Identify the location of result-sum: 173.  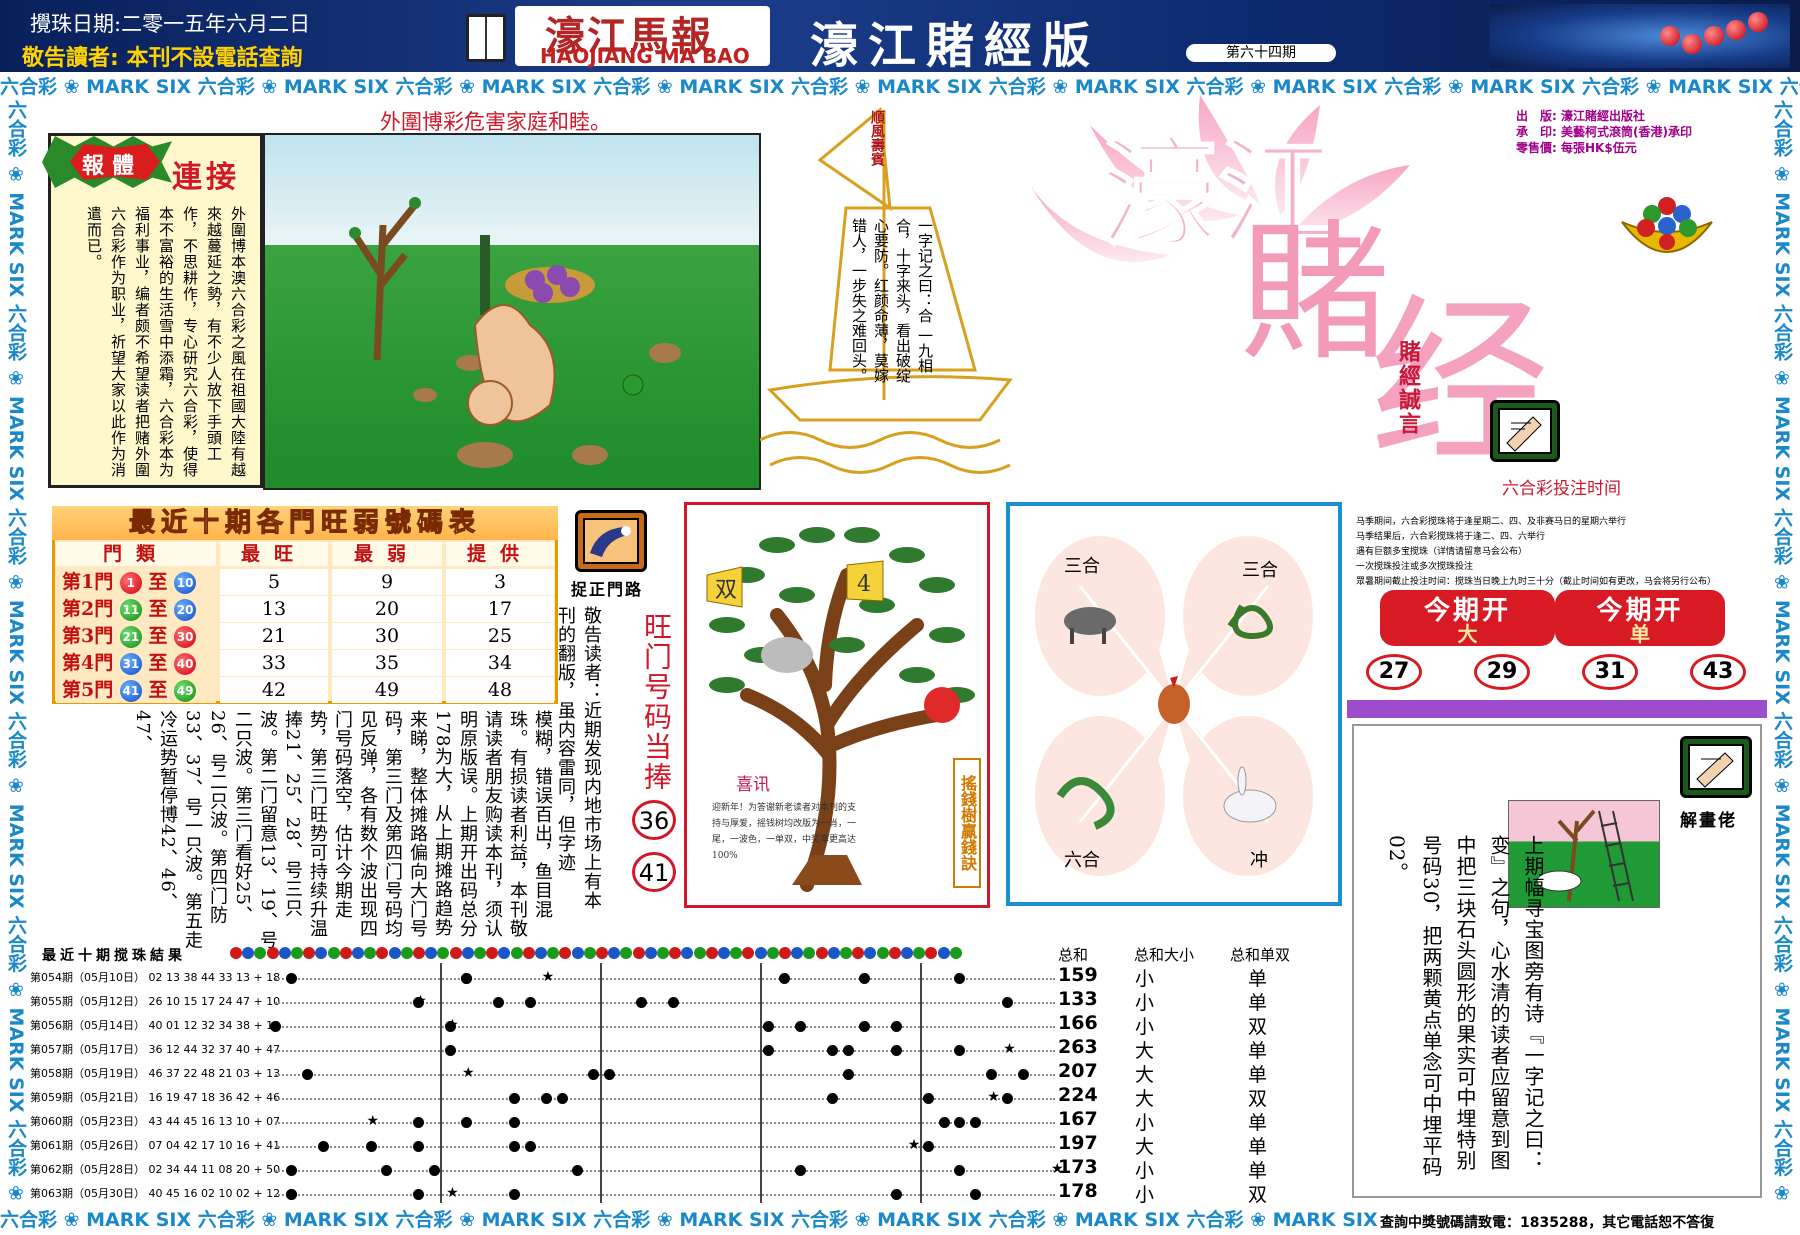
(1078, 1167).